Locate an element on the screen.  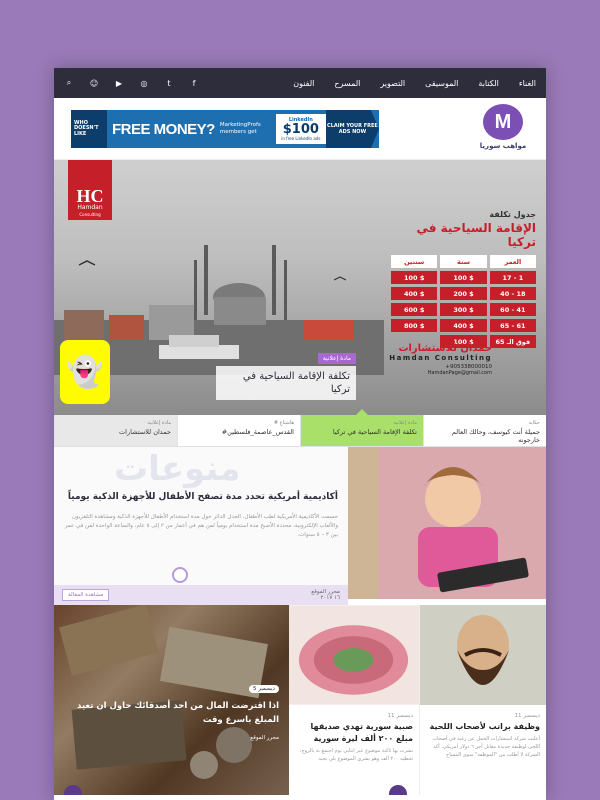
tab-title: جميلة أنت كيوسف، وحالك العالم خارجونه is located at coordinates (495, 436).